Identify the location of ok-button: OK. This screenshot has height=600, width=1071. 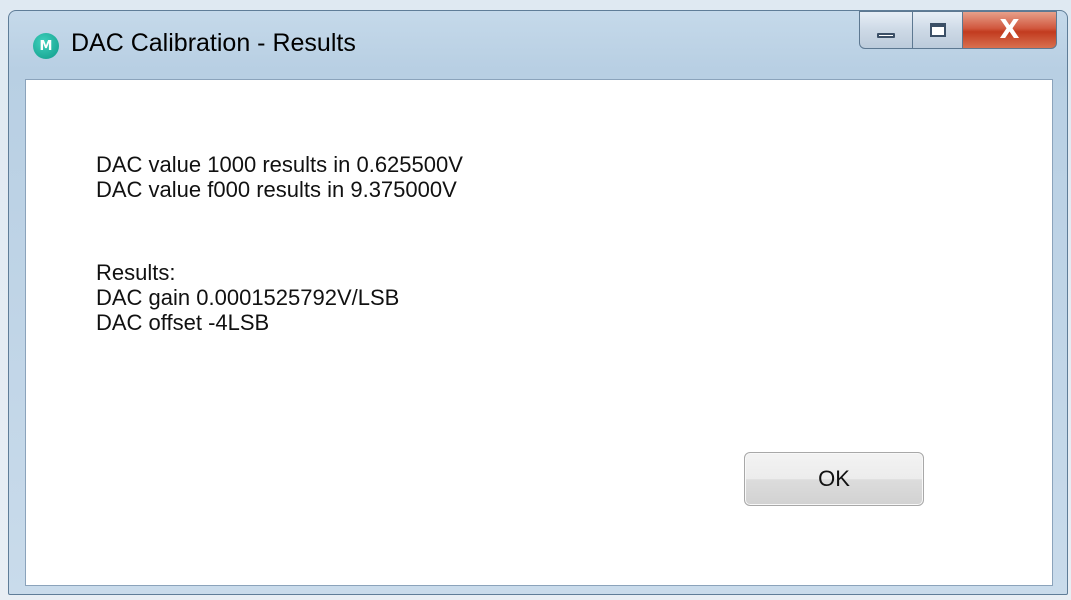
(834, 479).